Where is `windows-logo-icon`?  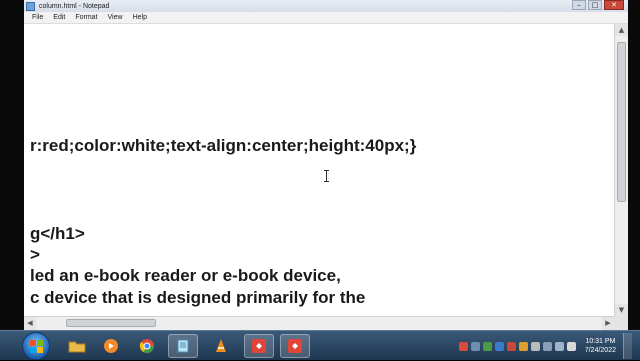 windows-logo-icon is located at coordinates (36, 346).